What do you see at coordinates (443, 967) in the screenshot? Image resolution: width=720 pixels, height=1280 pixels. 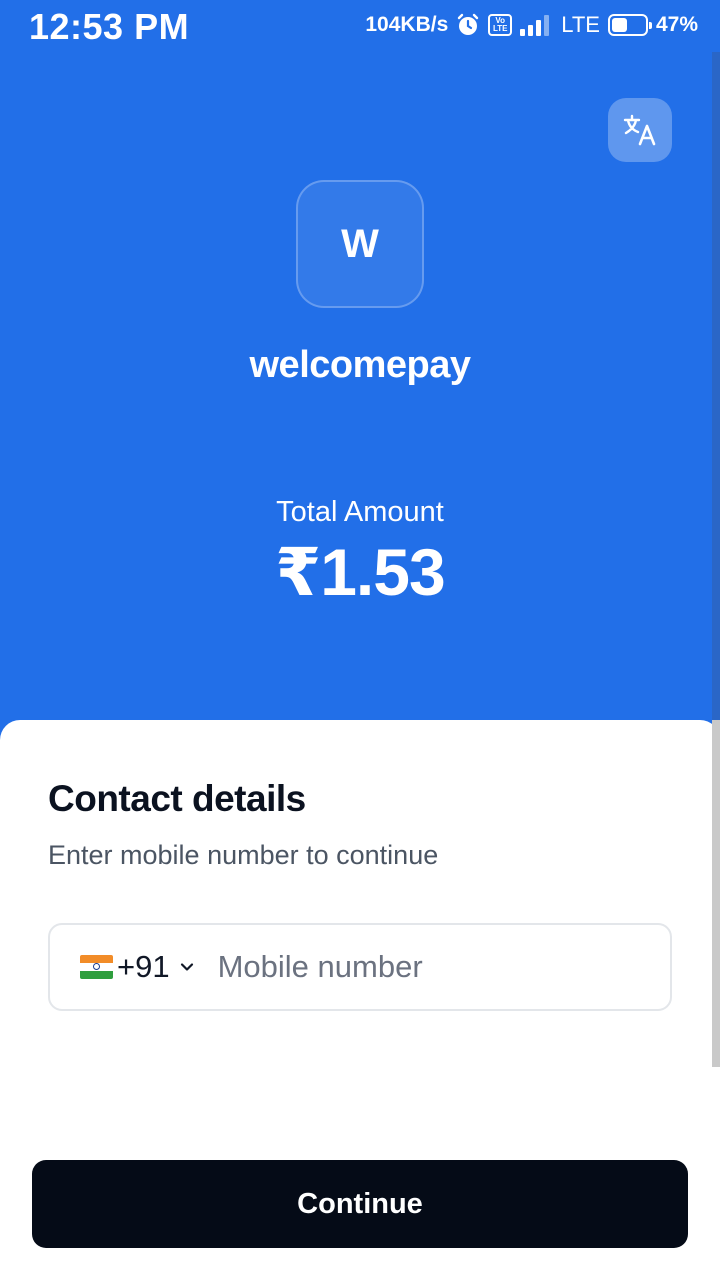 I see `mobile-number-input` at bounding box center [443, 967].